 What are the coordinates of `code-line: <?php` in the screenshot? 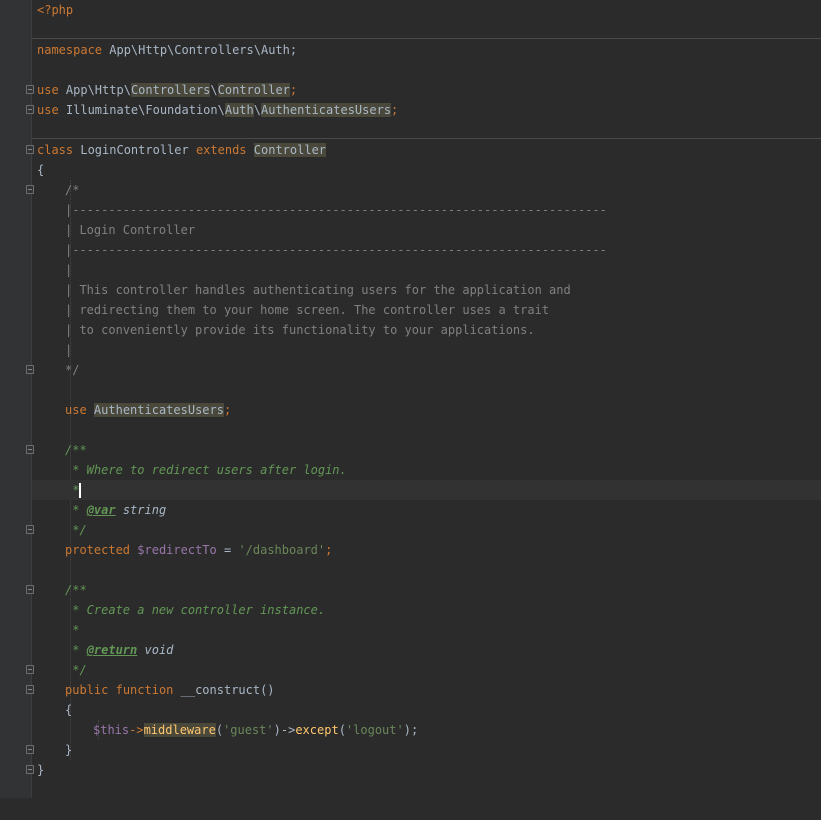 It's located at (426, 10).